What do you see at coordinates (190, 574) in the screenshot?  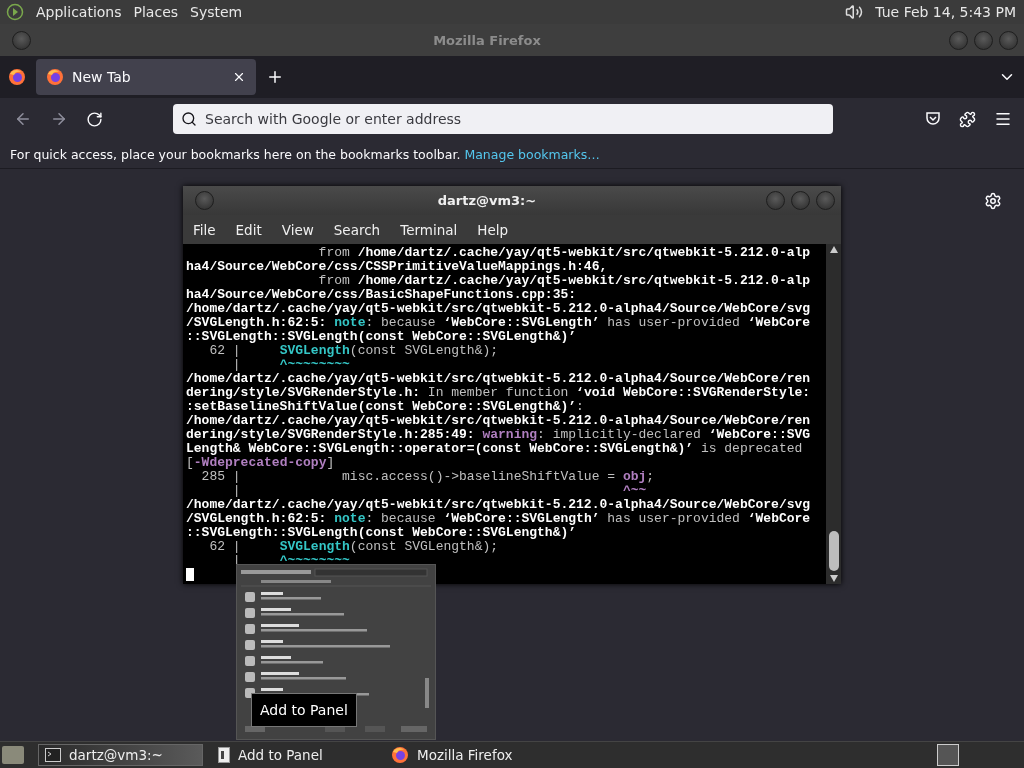 I see `text-cursor` at bounding box center [190, 574].